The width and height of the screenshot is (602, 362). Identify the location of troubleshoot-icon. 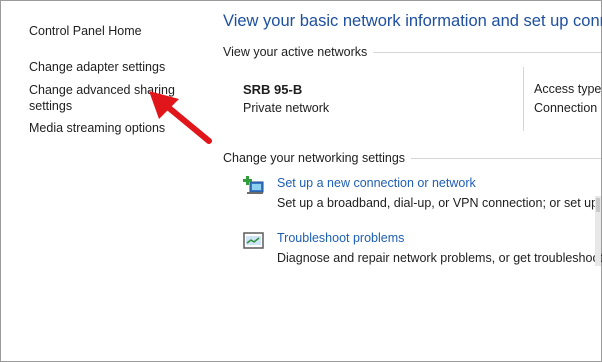
(253, 240).